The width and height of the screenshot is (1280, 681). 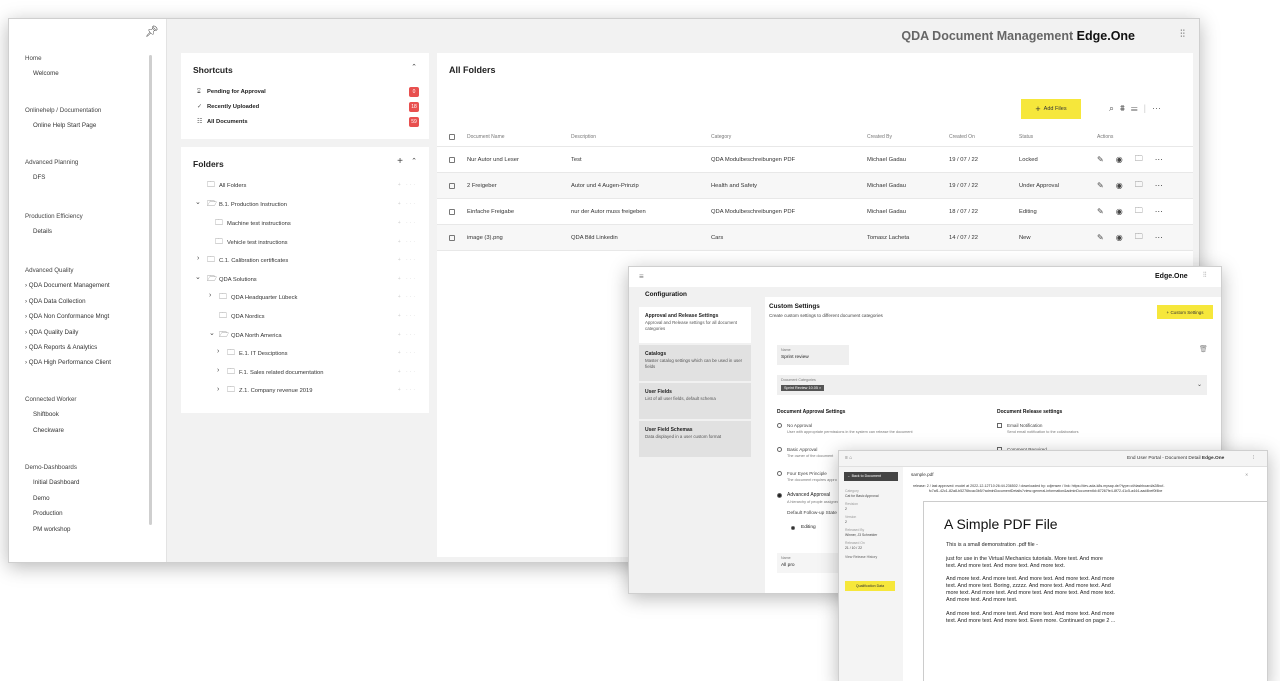 I want to click on column-header: Created On, so click(x=962, y=136).